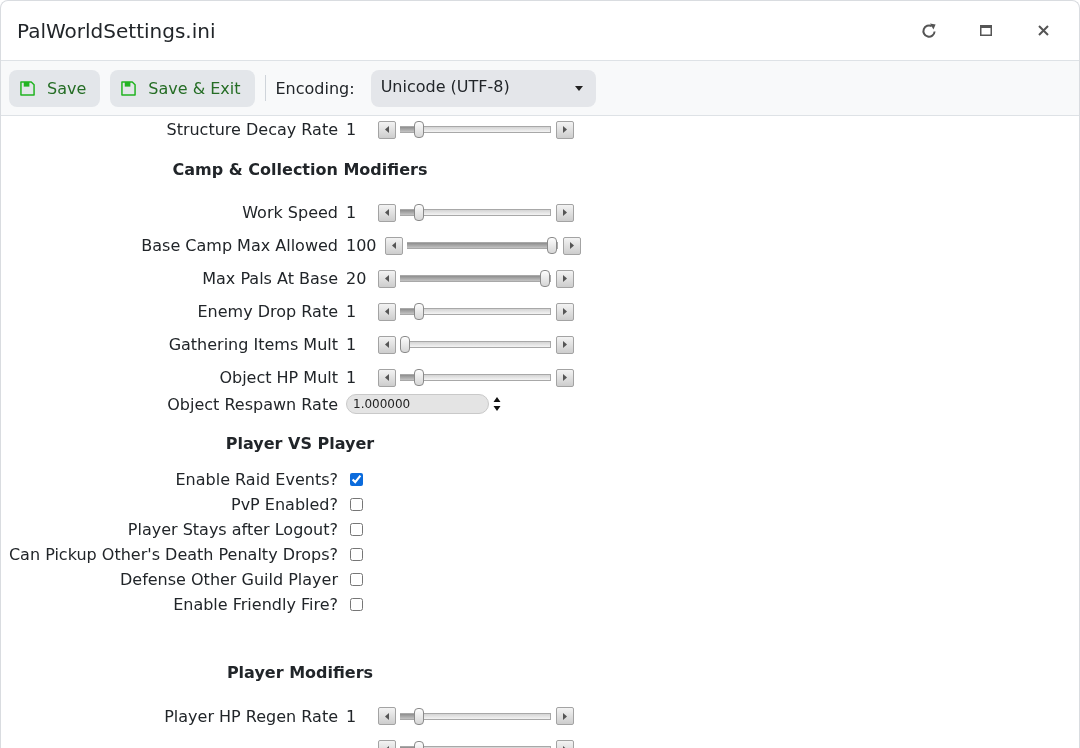 This screenshot has width=1080, height=748. I want to click on setting-label: Max Pals At Base, so click(270, 278).